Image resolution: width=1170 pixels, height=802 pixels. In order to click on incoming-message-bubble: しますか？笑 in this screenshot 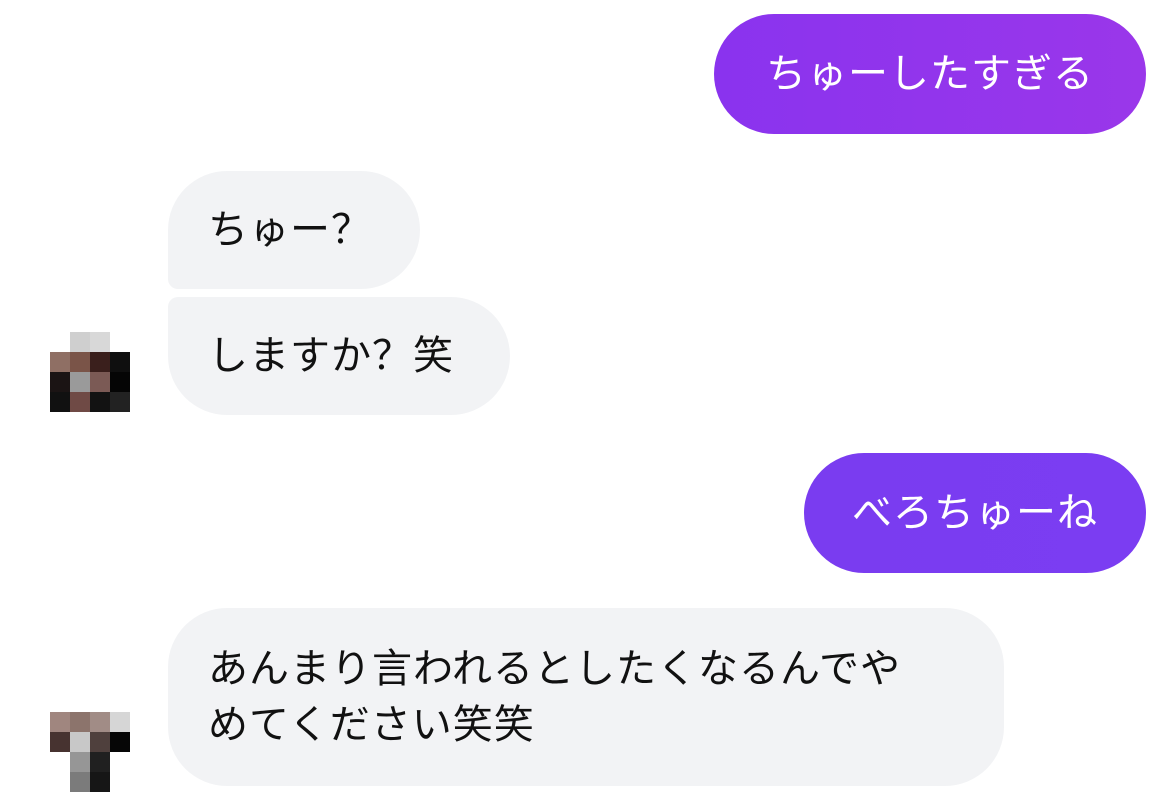, I will do `click(339, 356)`.